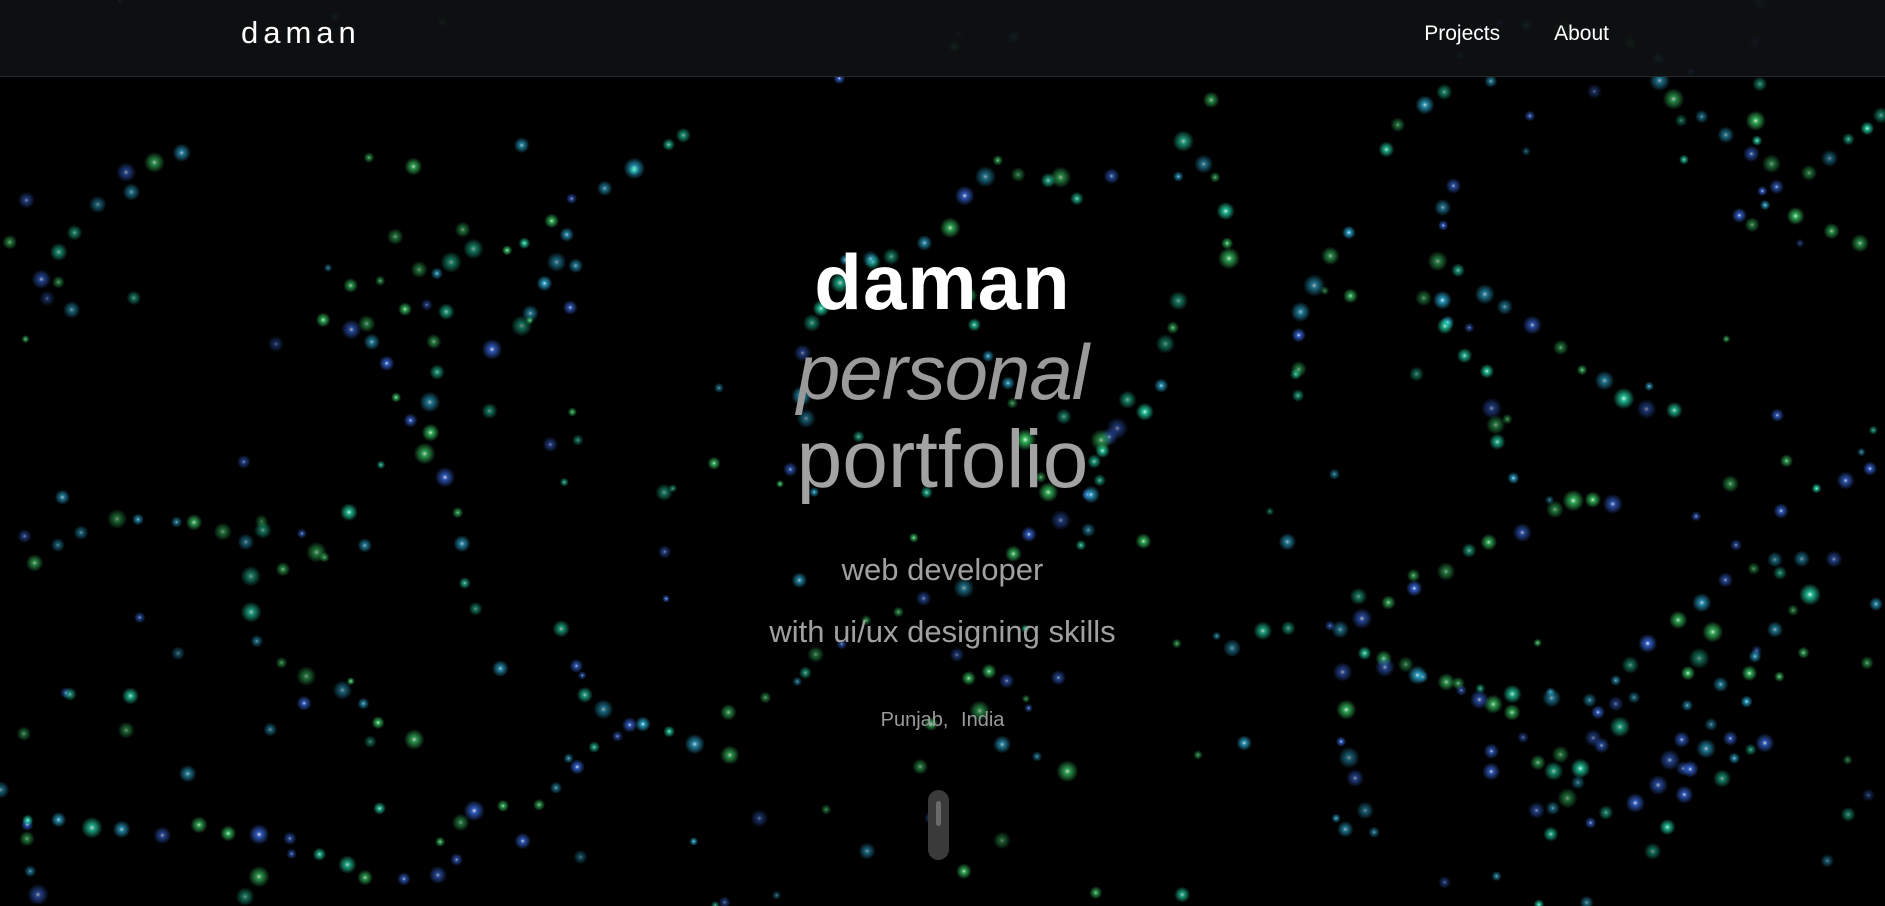 The height and width of the screenshot is (906, 1885). I want to click on nav-links: Projects About, so click(1516, 34).